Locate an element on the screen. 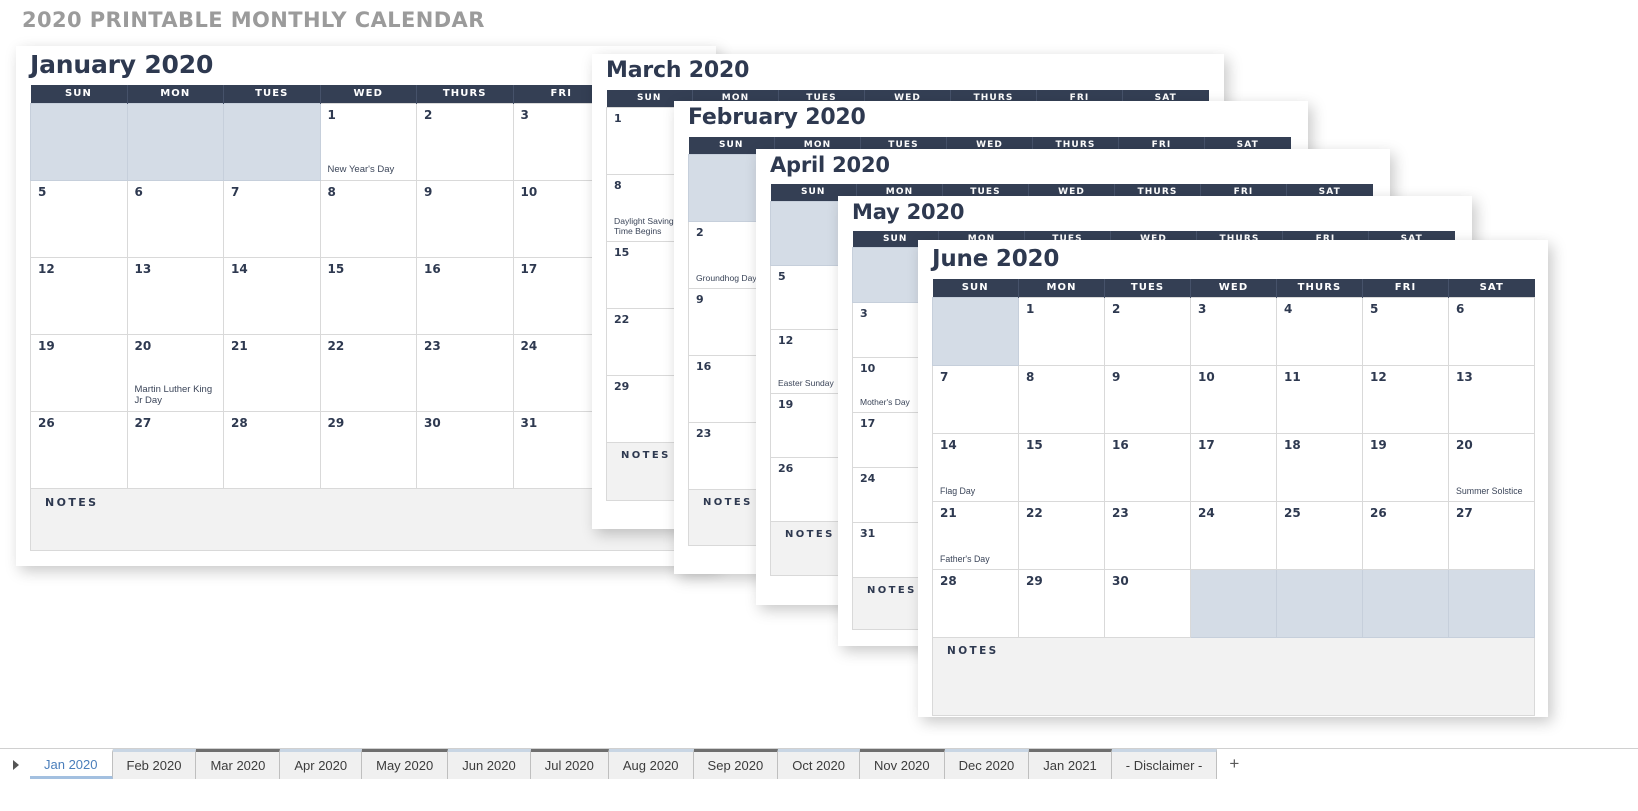 This screenshot has width=1638, height=811. weekday-header-tues: TUES is located at coordinates (1147, 288).